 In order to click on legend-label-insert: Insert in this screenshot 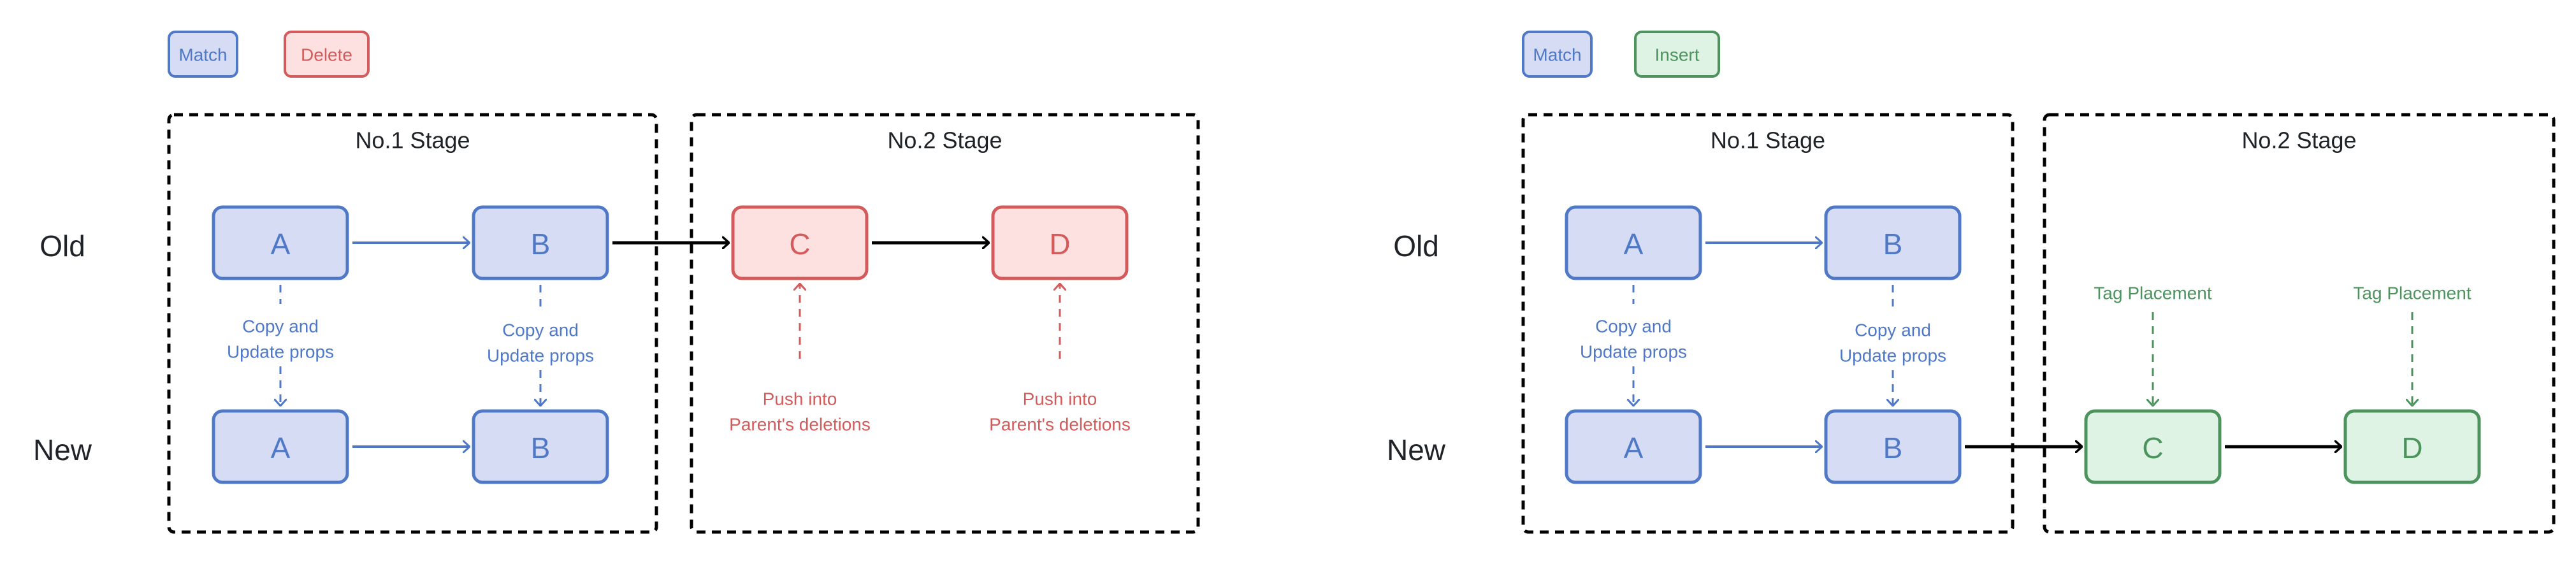, I will do `click(1676, 55)`.